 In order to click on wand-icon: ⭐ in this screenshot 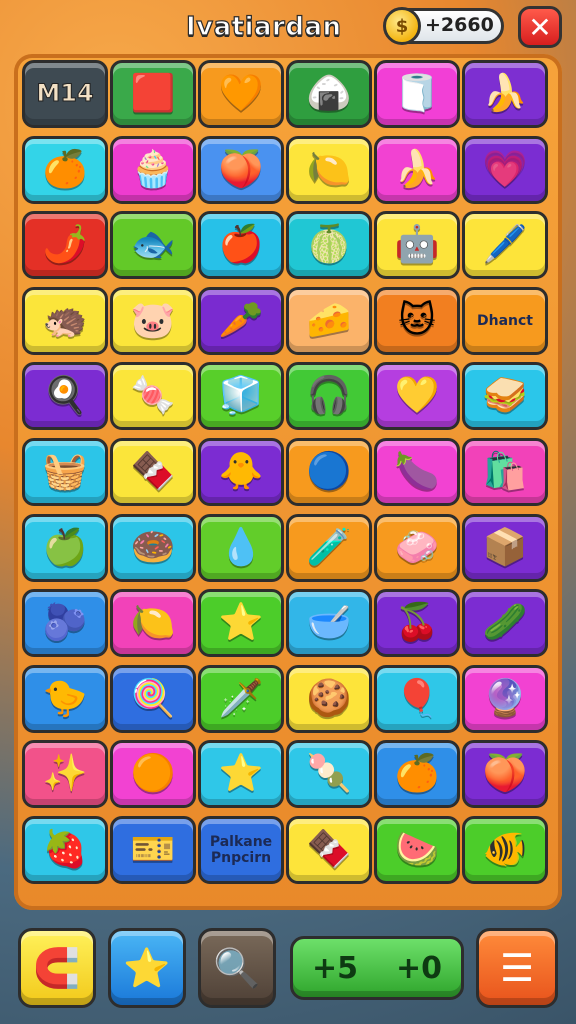, I will do `click(241, 623)`.